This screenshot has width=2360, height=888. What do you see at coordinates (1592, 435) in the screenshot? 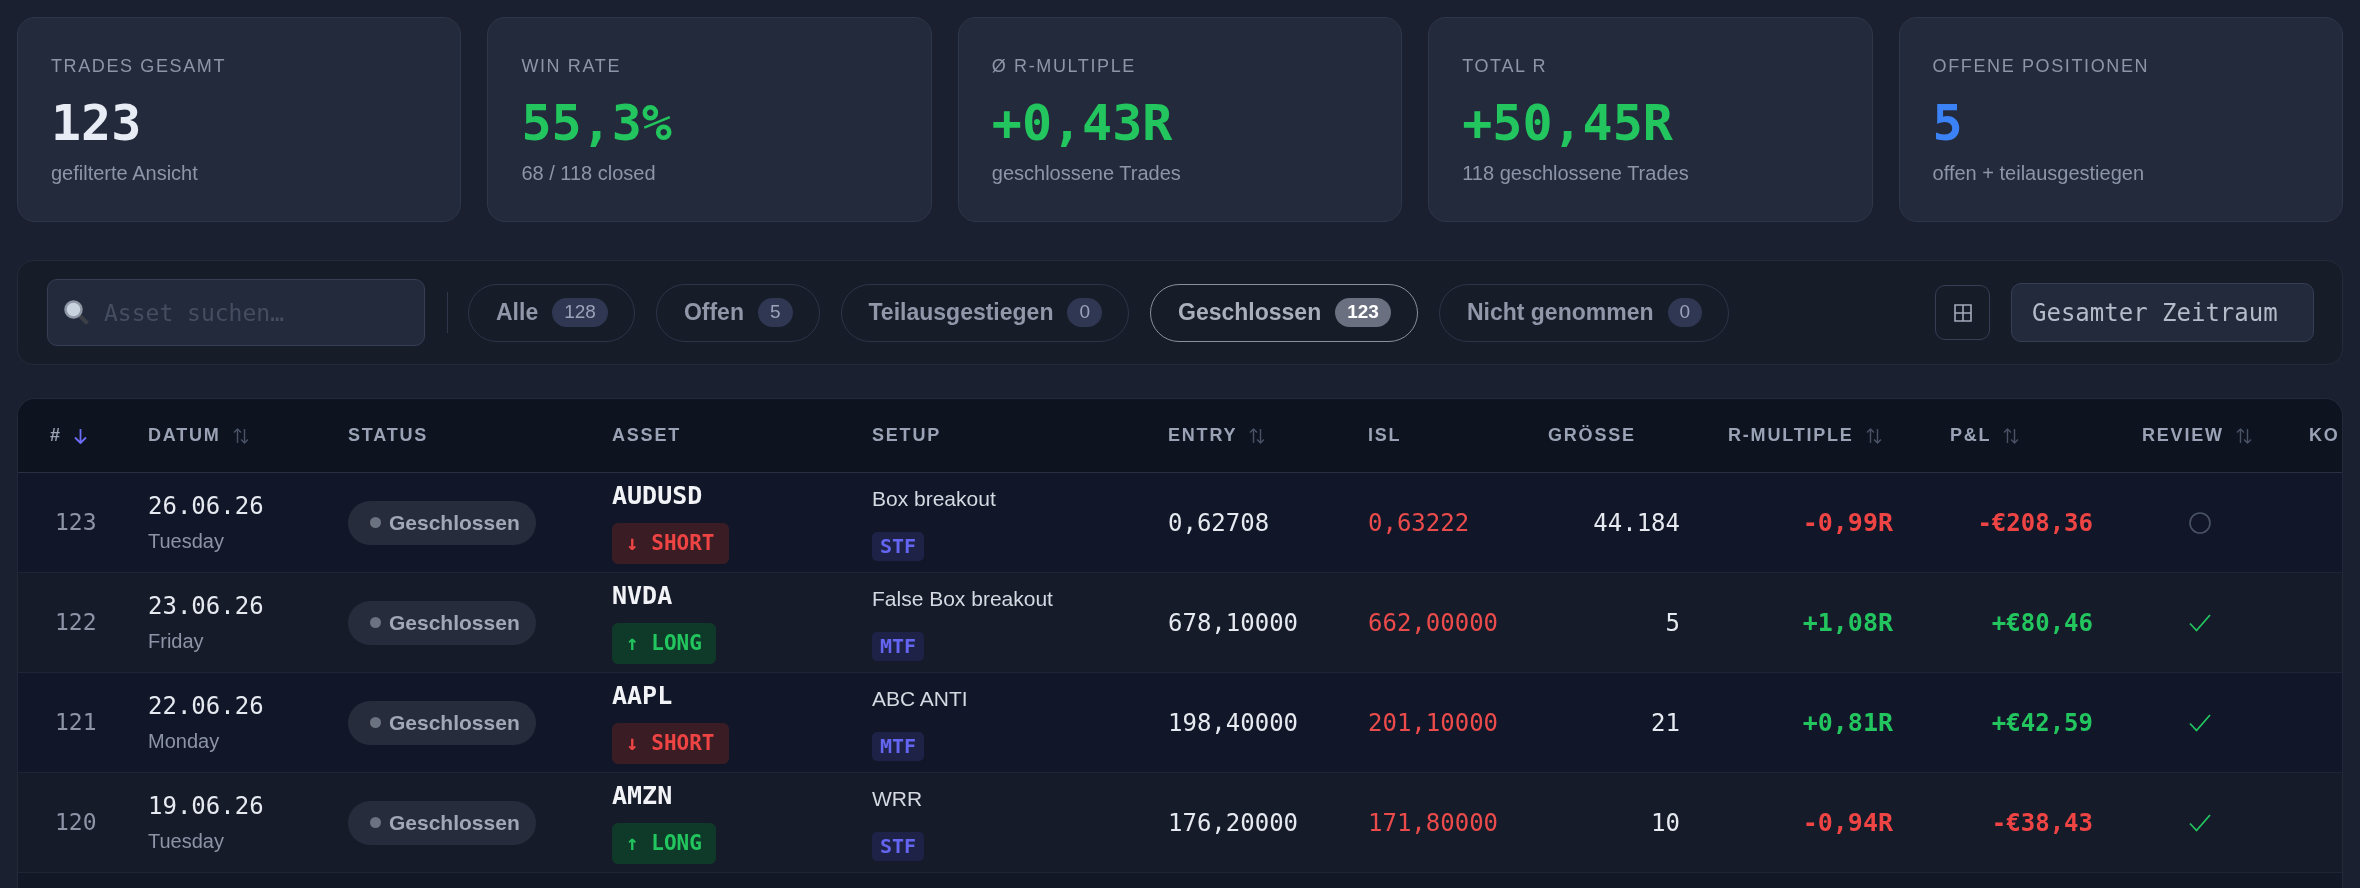
I see `column-header: GRÖSSE` at bounding box center [1592, 435].